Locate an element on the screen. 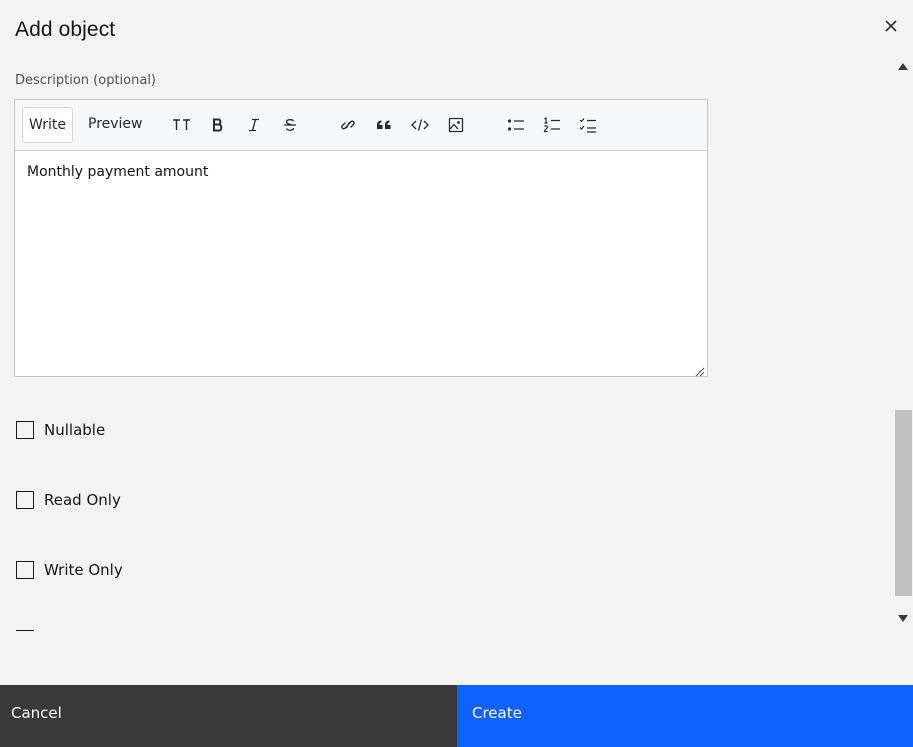 The width and height of the screenshot is (913, 747). close-icon is located at coordinates (891, 26).